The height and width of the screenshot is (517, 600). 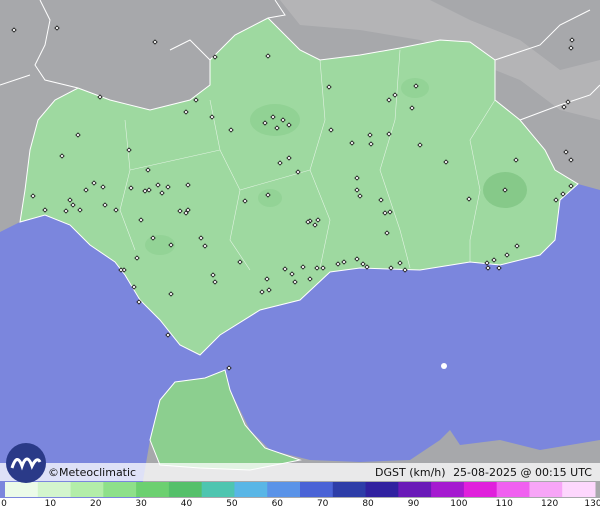 What do you see at coordinates (444, 366) in the screenshot?
I see `alboran-island` at bounding box center [444, 366].